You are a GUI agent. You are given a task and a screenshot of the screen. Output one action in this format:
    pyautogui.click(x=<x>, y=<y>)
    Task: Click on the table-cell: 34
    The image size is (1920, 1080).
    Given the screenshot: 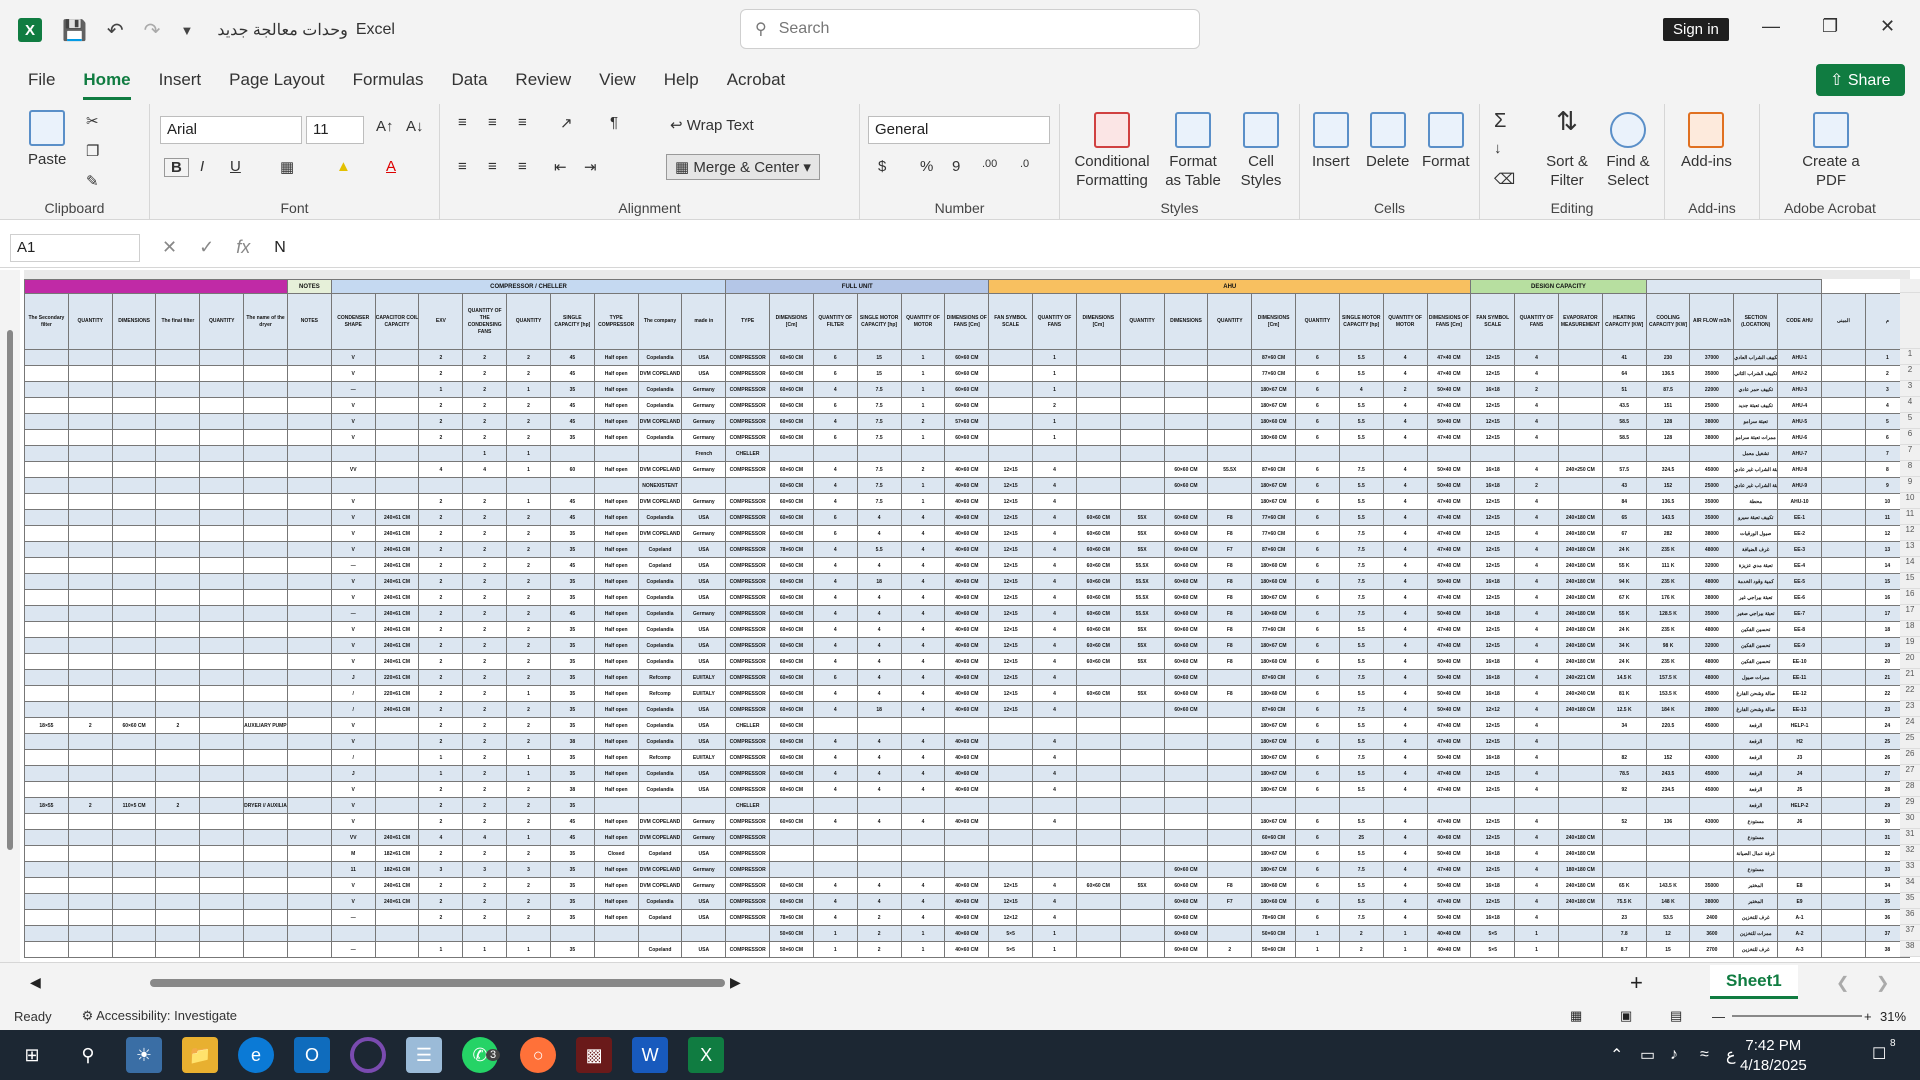 What is the action you would take?
    pyautogui.click(x=1624, y=725)
    